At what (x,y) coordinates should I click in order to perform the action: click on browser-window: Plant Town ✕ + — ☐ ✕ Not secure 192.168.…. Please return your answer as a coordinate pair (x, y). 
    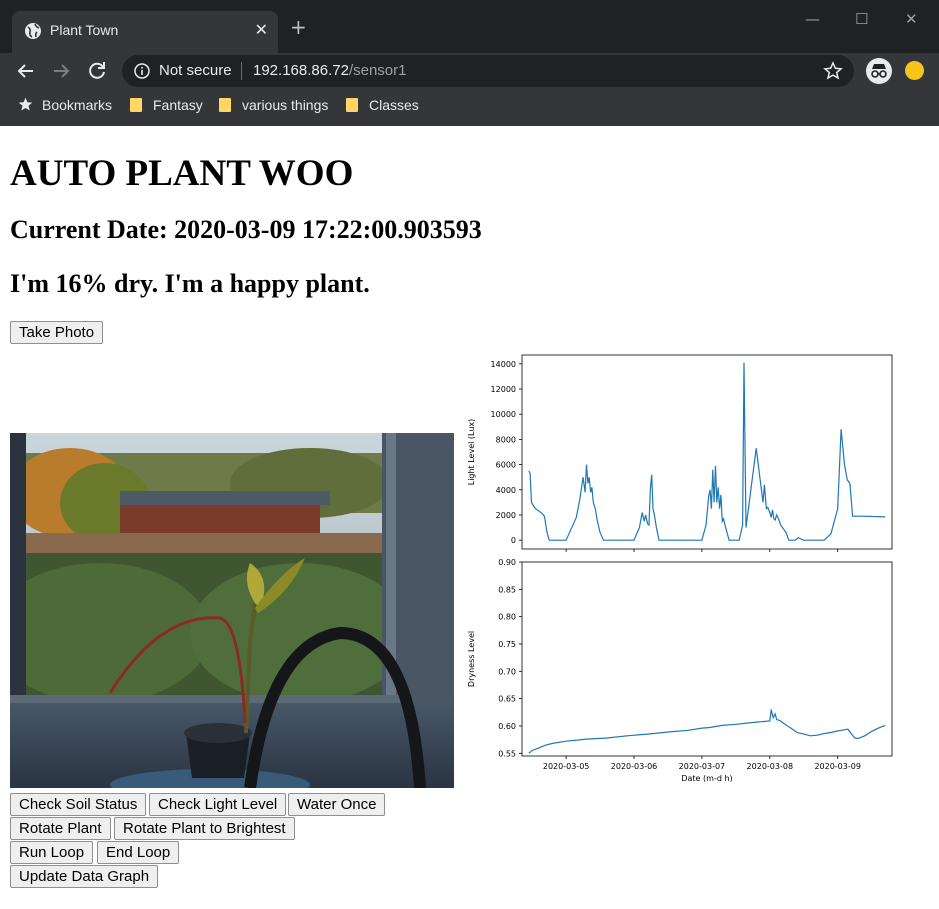
    Looking at the image, I should click on (469, 63).